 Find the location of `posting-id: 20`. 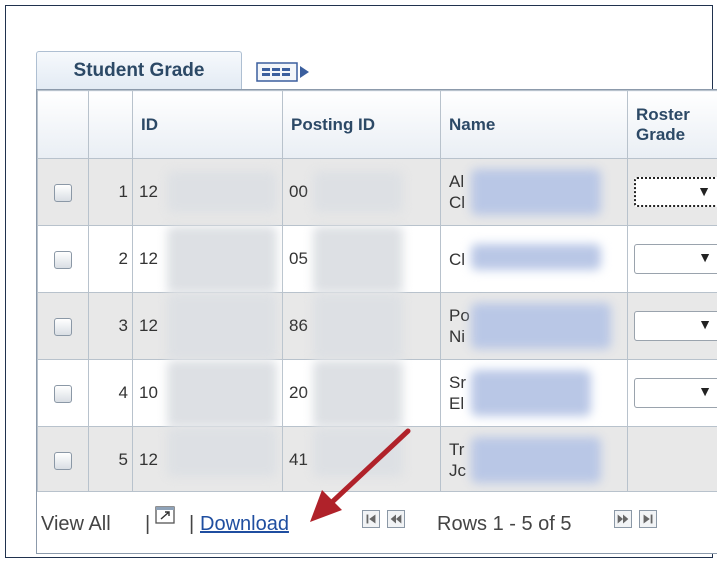

posting-id: 20 is located at coordinates (298, 392).